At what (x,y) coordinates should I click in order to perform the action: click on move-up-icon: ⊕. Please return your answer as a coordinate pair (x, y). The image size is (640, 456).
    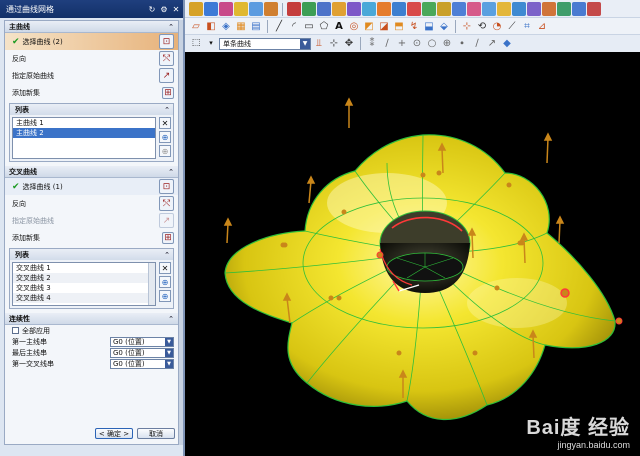
    Looking at the image, I should click on (165, 137).